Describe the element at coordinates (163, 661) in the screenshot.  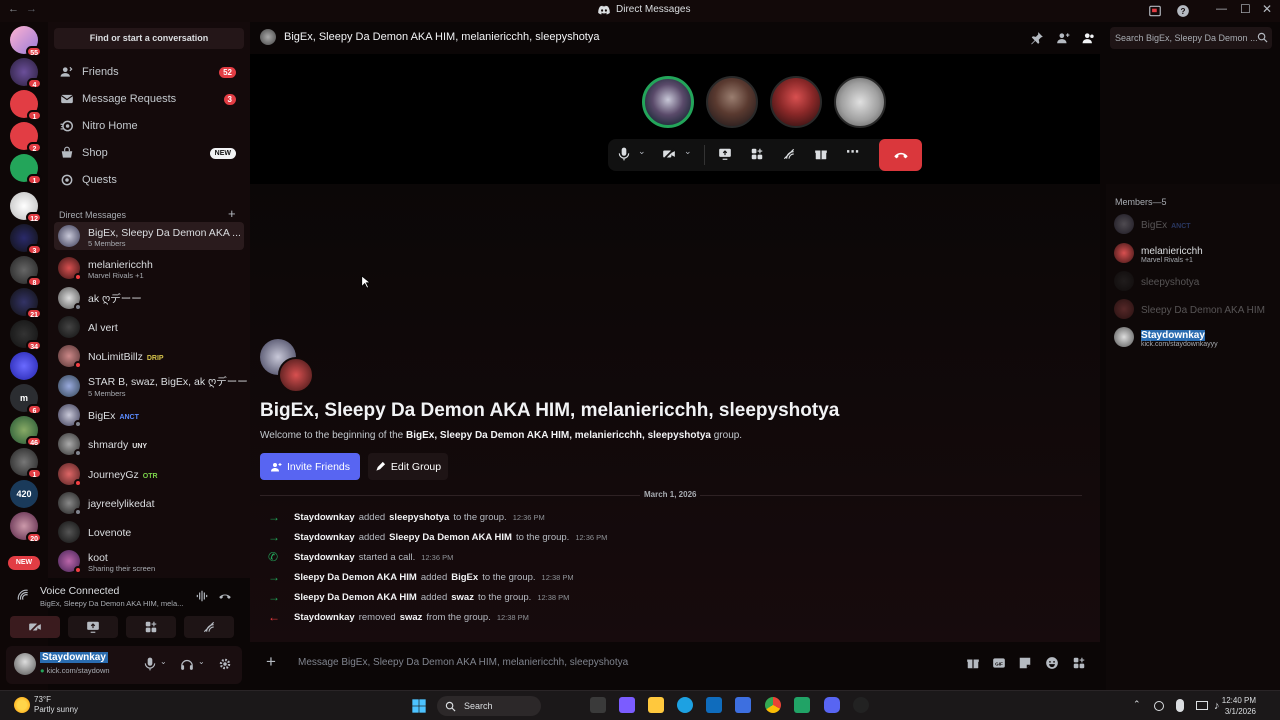
I see `mic-options-chevron-icon: ⌄` at that location.